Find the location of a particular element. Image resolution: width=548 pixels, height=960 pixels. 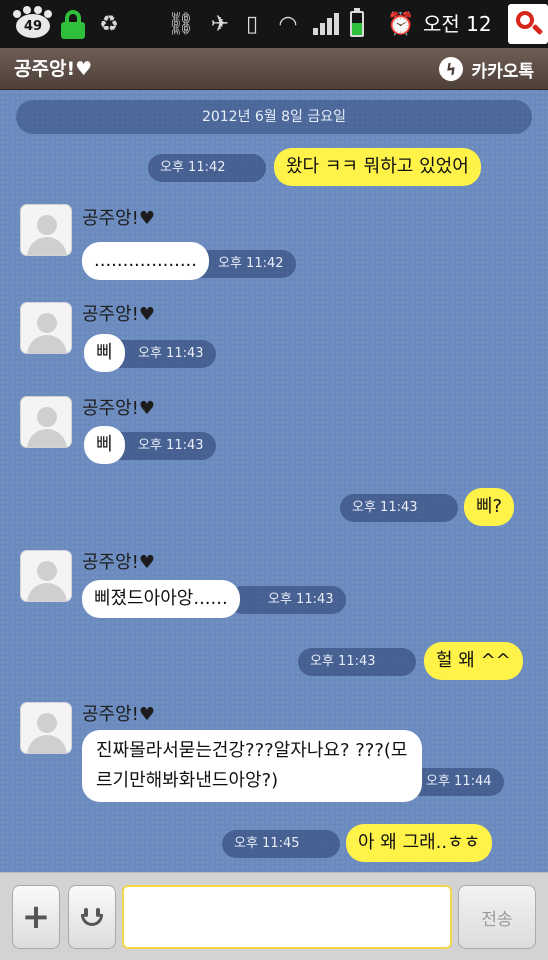

kakaotalk-brand: ϟ 카카오톡 is located at coordinates (485, 69).